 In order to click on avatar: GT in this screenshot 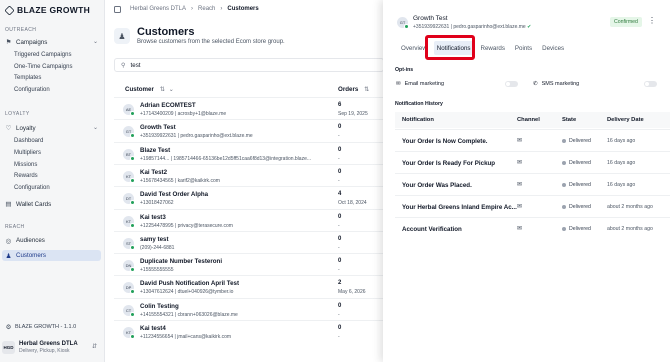, I will do `click(129, 132)`.